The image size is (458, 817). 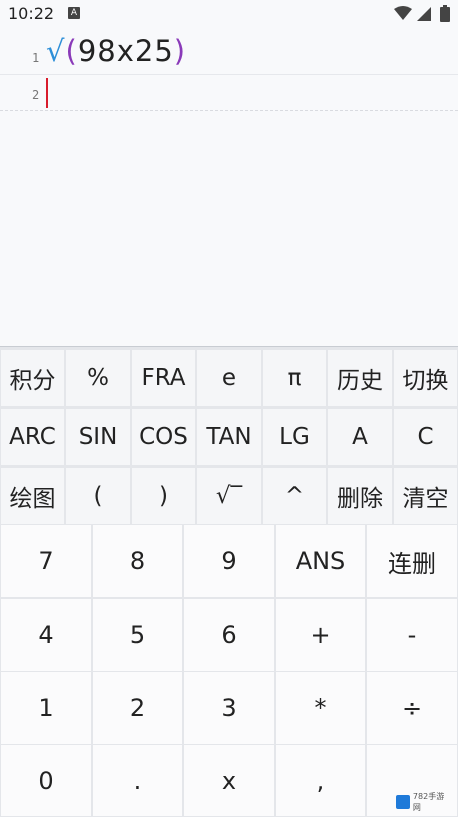 What do you see at coordinates (74, 13) in the screenshot?
I see `notification-icon: A` at bounding box center [74, 13].